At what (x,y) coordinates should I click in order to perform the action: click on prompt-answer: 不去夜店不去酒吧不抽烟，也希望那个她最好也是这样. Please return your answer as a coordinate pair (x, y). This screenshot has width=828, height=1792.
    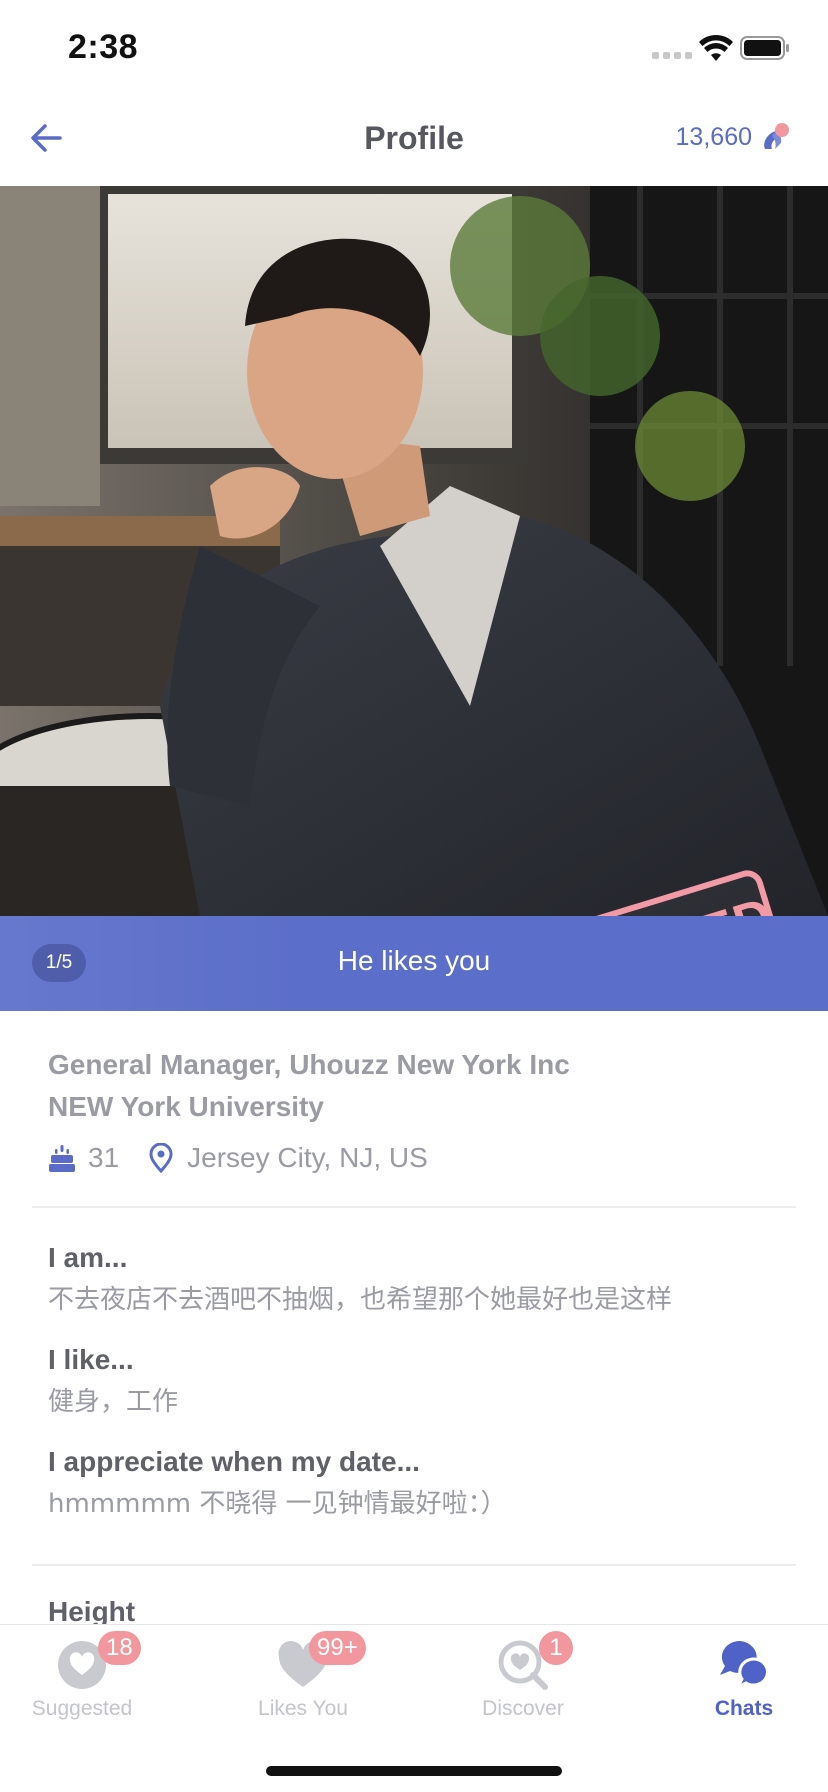
    Looking at the image, I should click on (360, 1300).